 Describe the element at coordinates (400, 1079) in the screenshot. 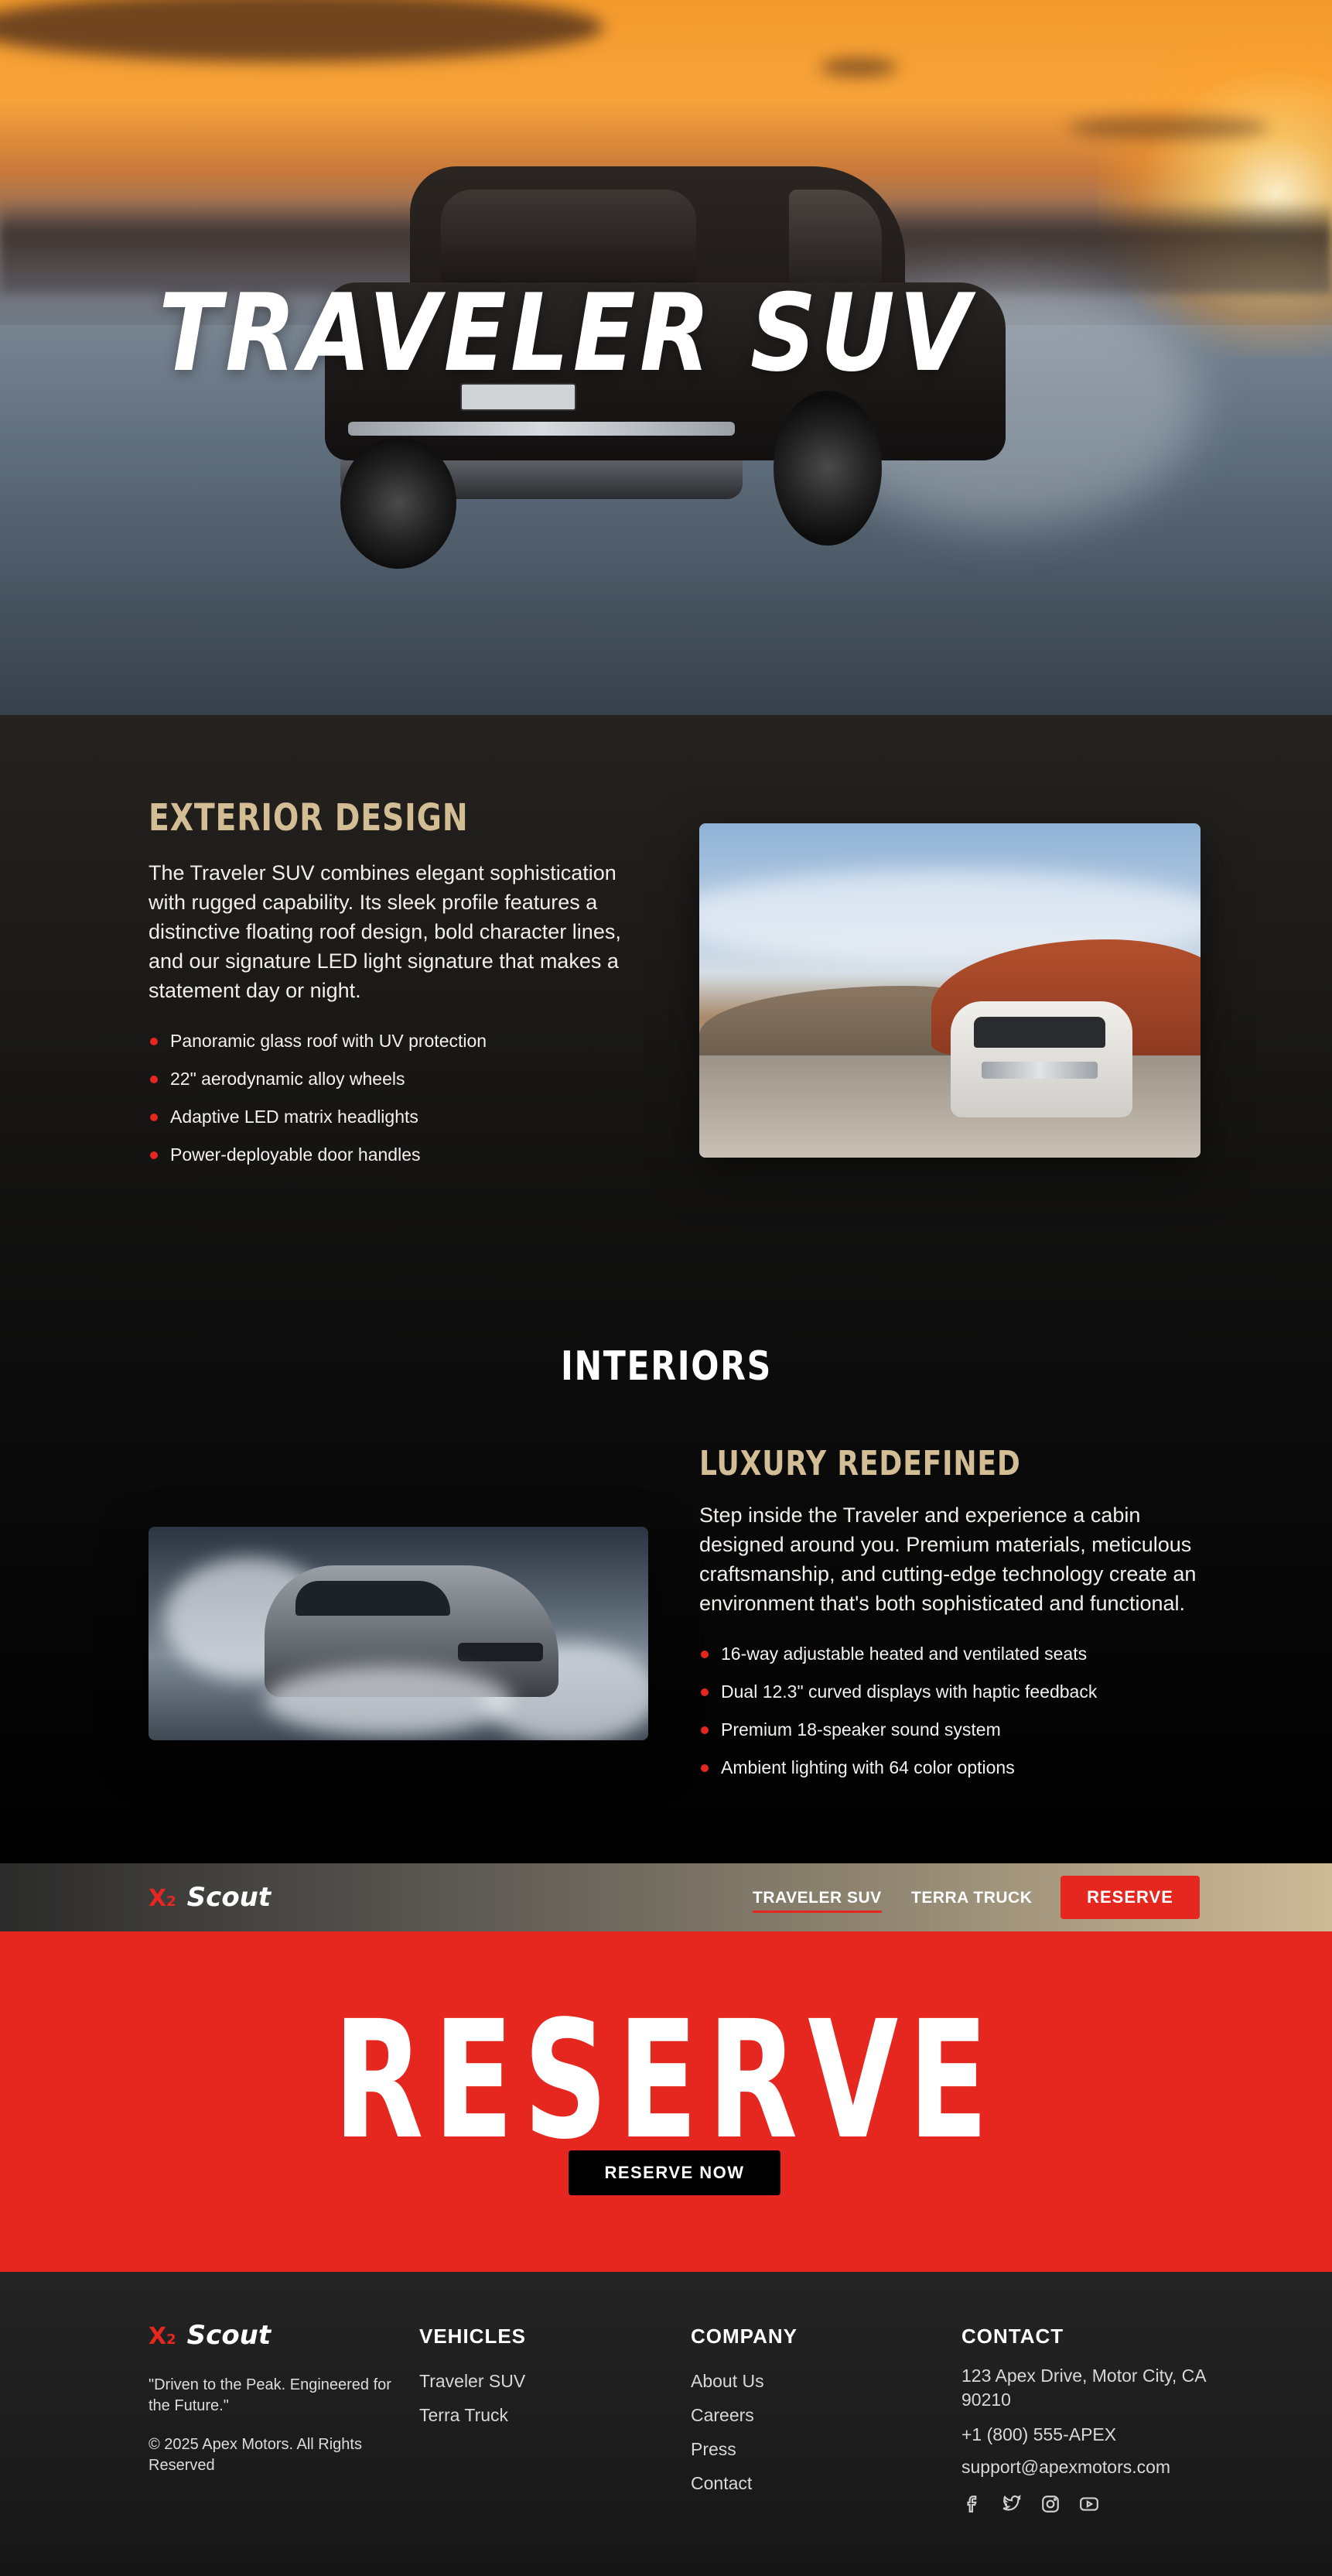

I see `list-item: 22" aerodynamic alloy wheels` at that location.